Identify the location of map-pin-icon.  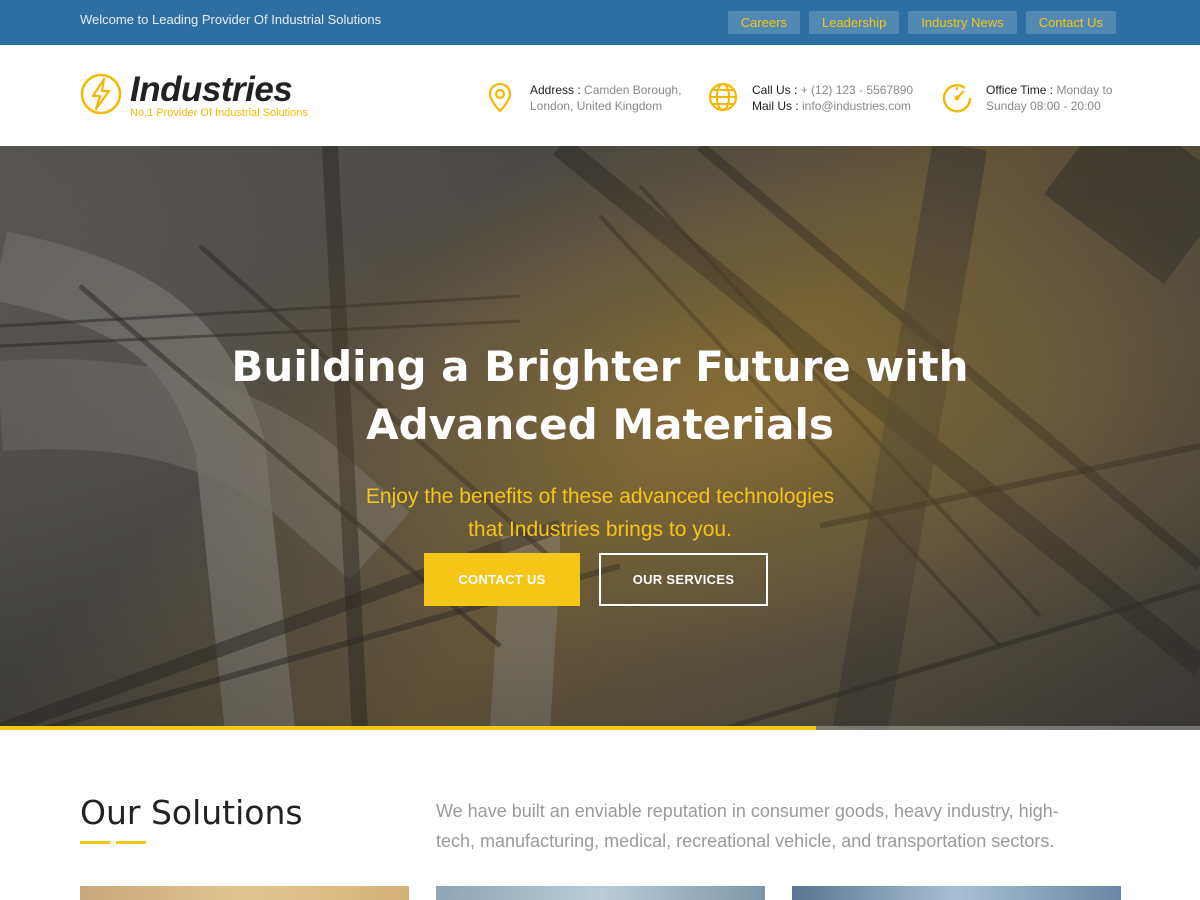
(500, 97).